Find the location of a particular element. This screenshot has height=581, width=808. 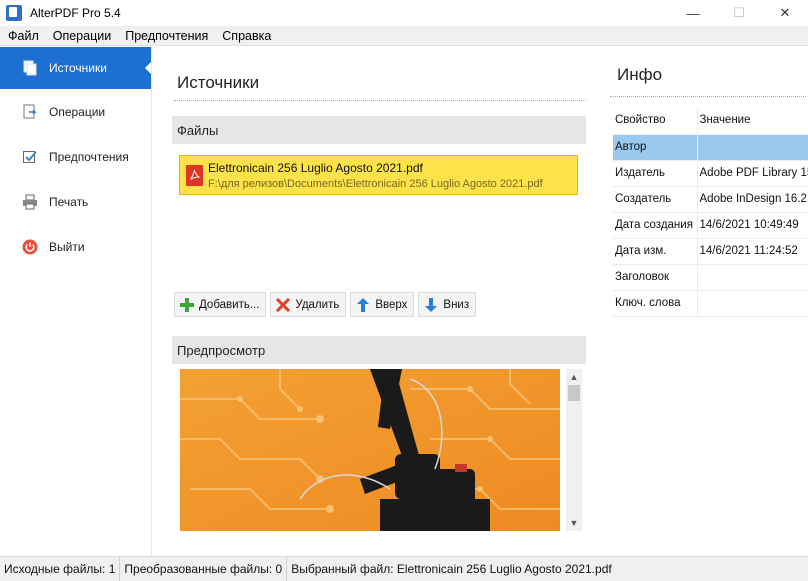

minimize-button: — is located at coordinates (693, 13).